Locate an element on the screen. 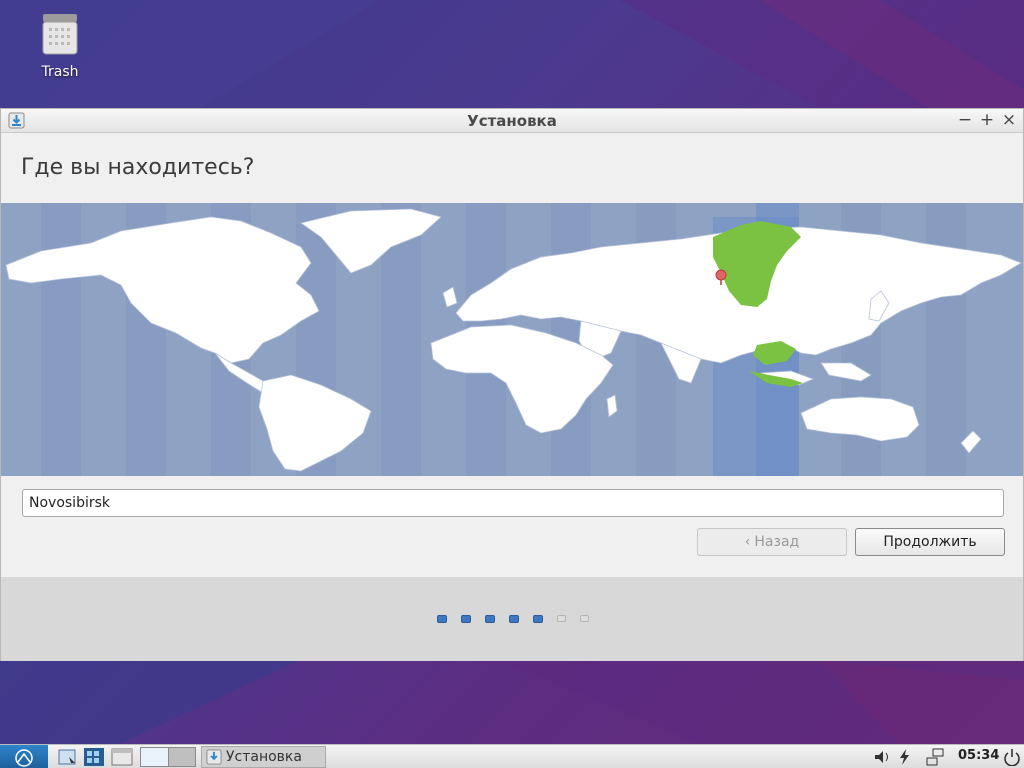 The image size is (1024, 768). back-button-label: Назад is located at coordinates (777, 542).